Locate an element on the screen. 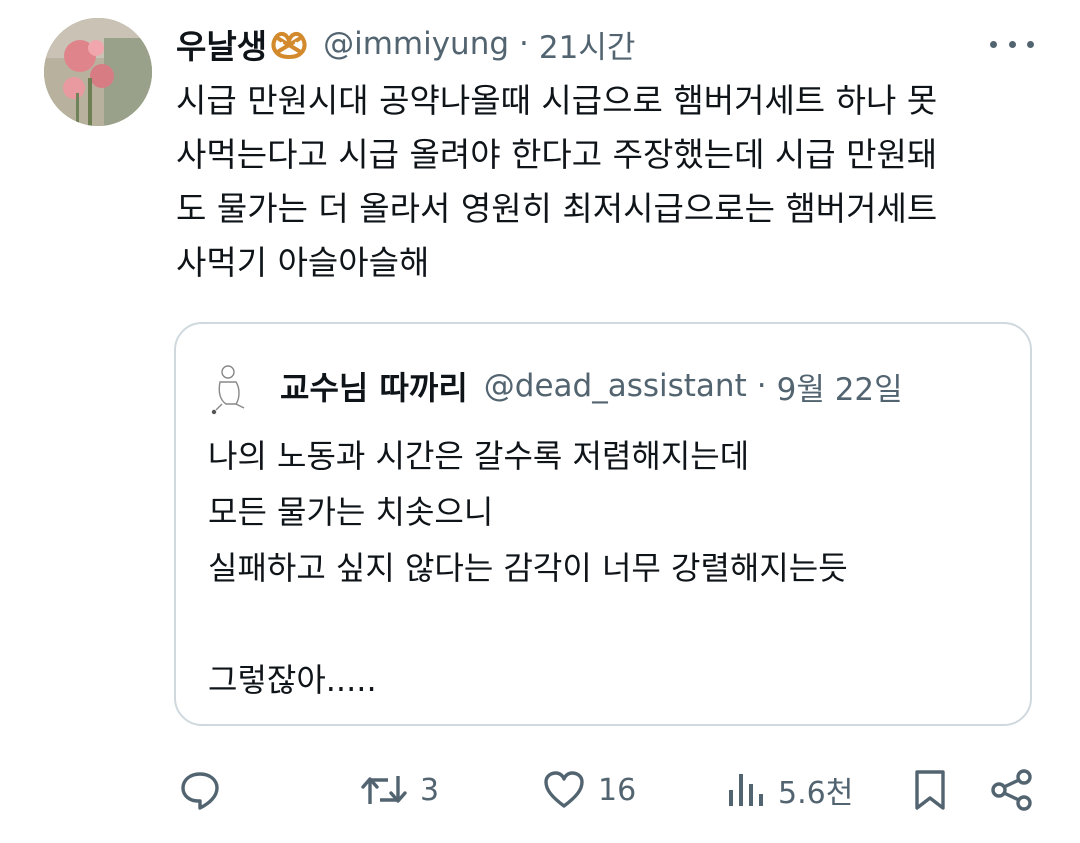 The image size is (1080, 843). pretzel-icon is located at coordinates (289, 44).